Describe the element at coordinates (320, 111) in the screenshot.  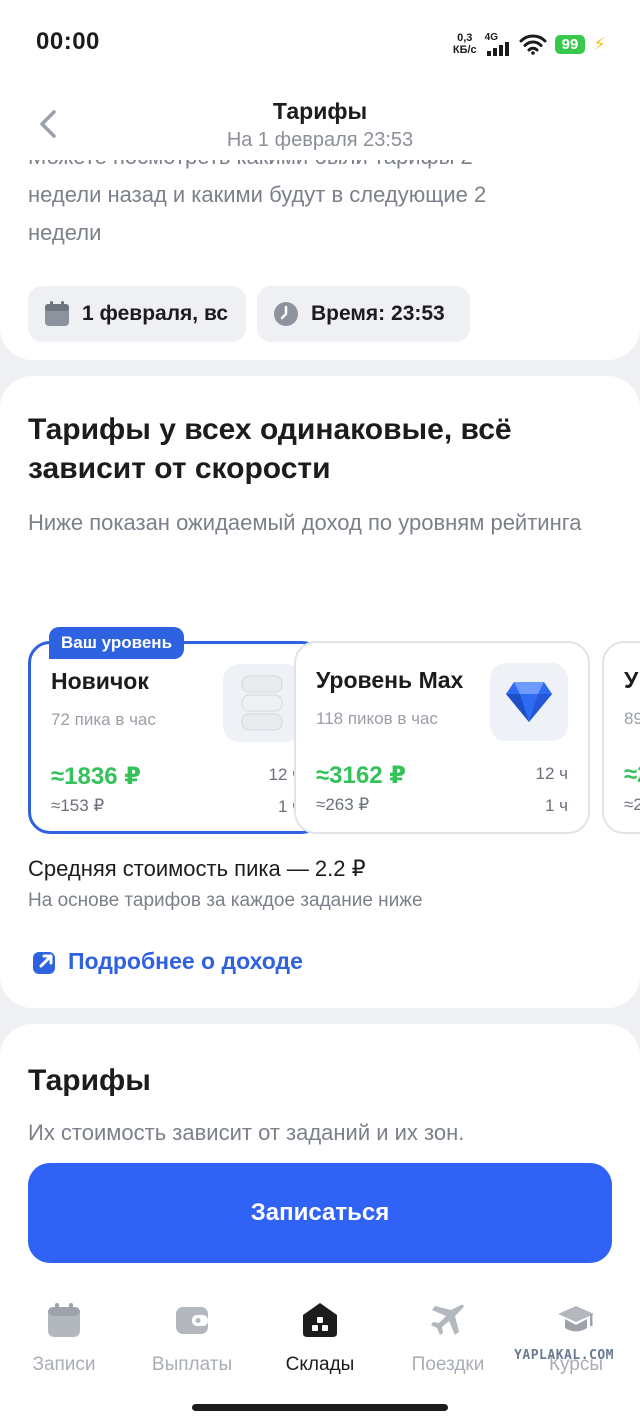
I see `page-title: Тарифы` at that location.